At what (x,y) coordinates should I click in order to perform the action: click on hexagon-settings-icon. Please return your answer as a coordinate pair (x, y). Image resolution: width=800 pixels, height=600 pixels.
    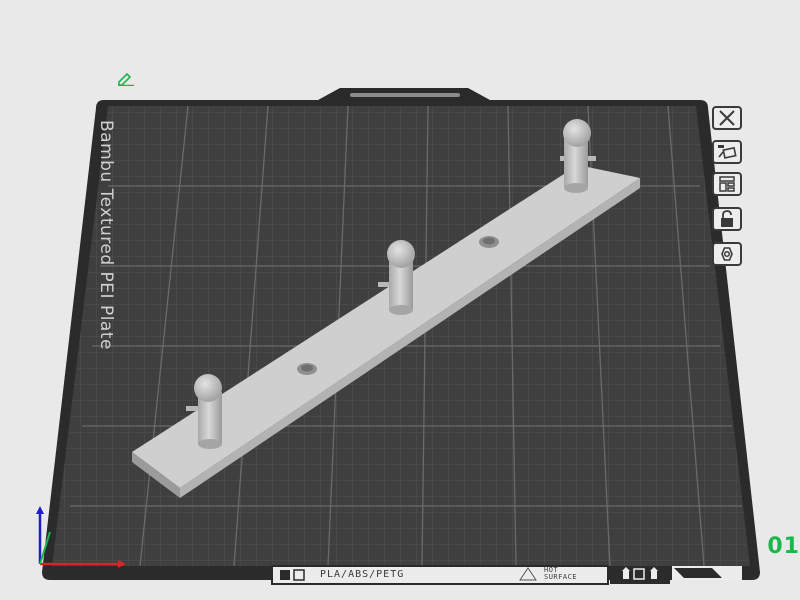
    Looking at the image, I should click on (727, 254).